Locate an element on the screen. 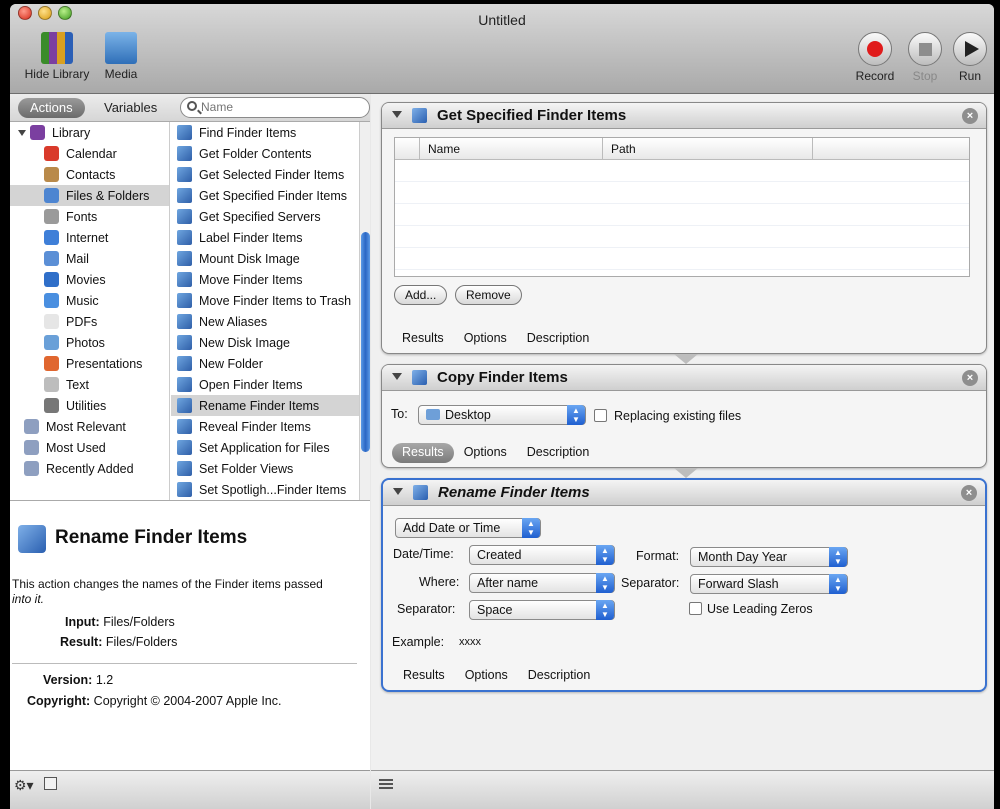 The image size is (1000, 809). separator-popup: Space ▲ ▼ is located at coordinates (542, 610).